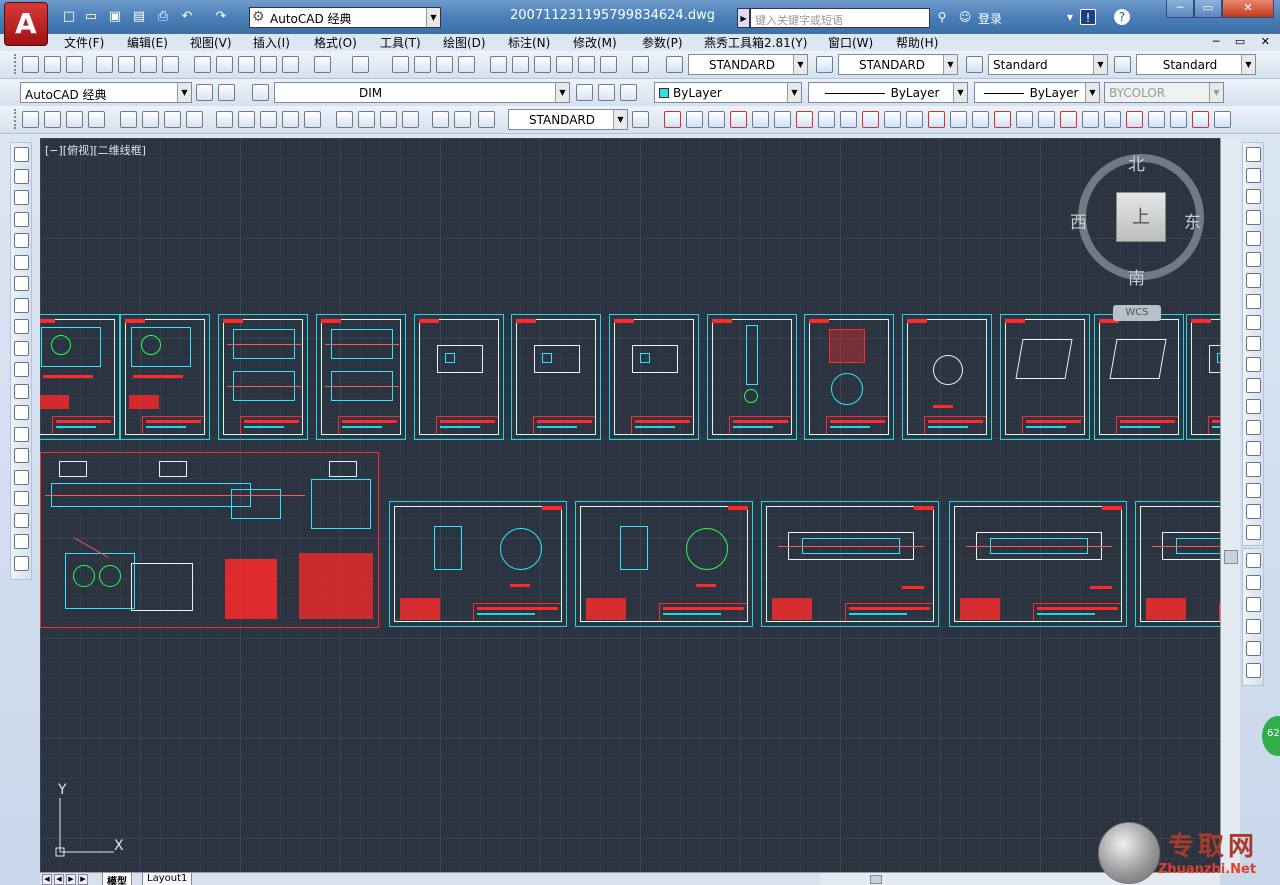  What do you see at coordinates (974, 64) in the screenshot?
I see `table-style-icon` at bounding box center [974, 64].